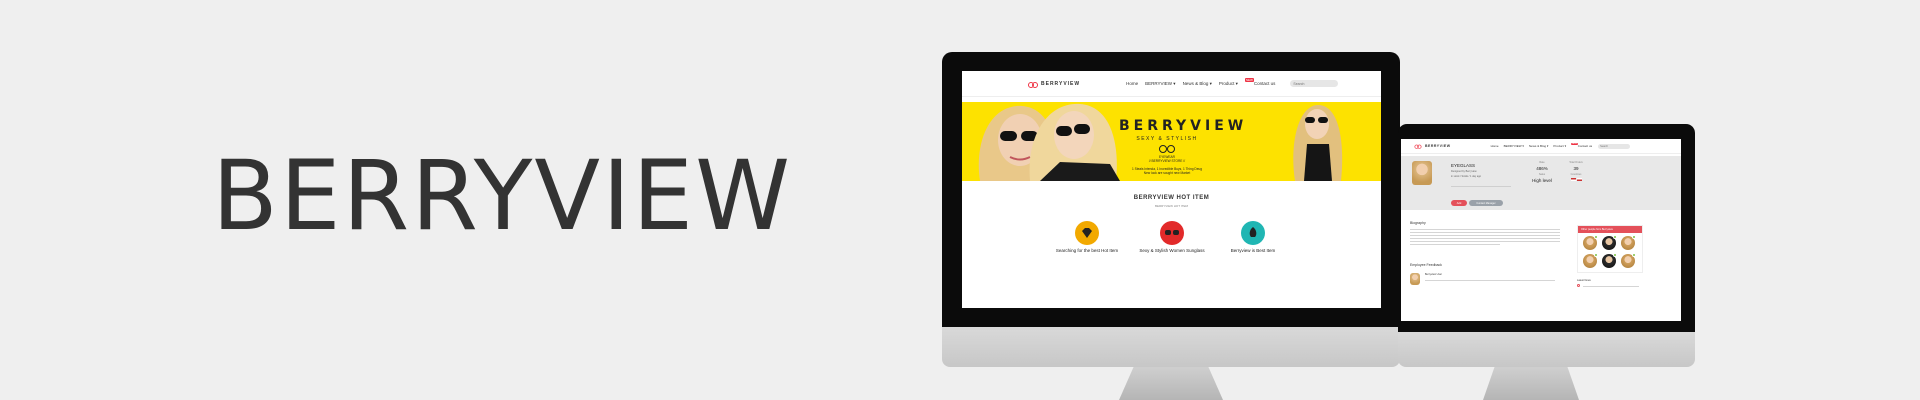 The image size is (1920, 400). Describe the element at coordinates (1584, 280) in the screenshot. I see `latest-news-heading: Latest News` at that location.